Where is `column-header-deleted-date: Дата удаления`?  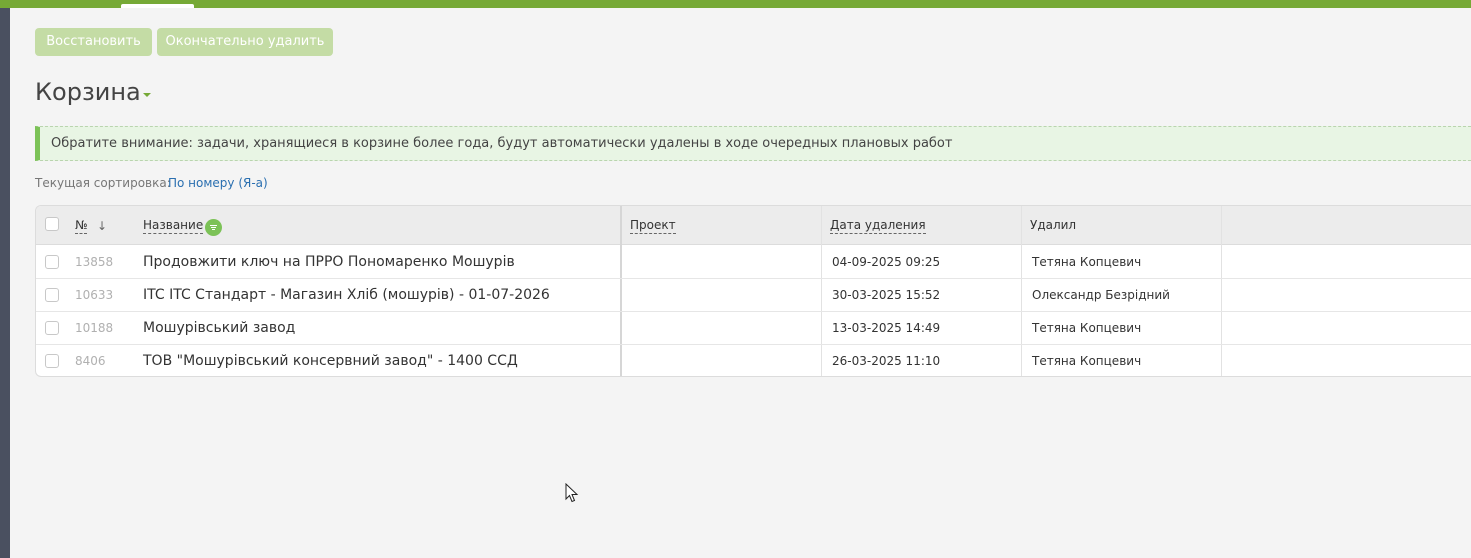 column-header-deleted-date: Дата удаления is located at coordinates (878, 225).